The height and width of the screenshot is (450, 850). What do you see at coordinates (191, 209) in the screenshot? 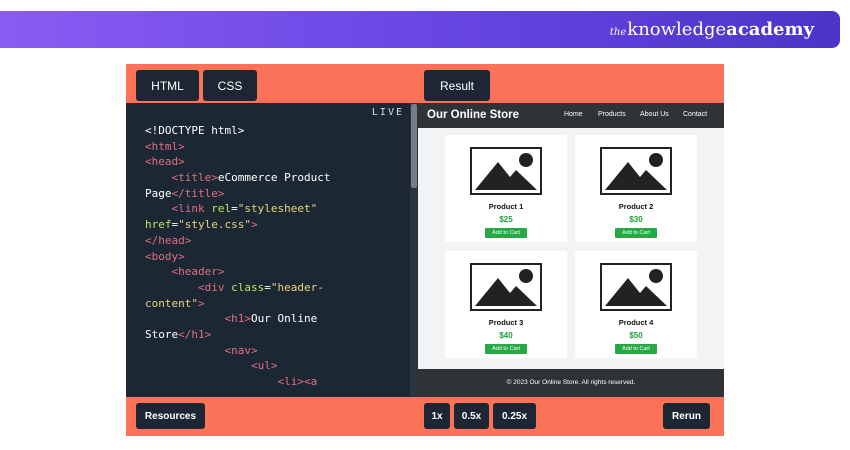
I see `code-token: <link` at bounding box center [191, 209].